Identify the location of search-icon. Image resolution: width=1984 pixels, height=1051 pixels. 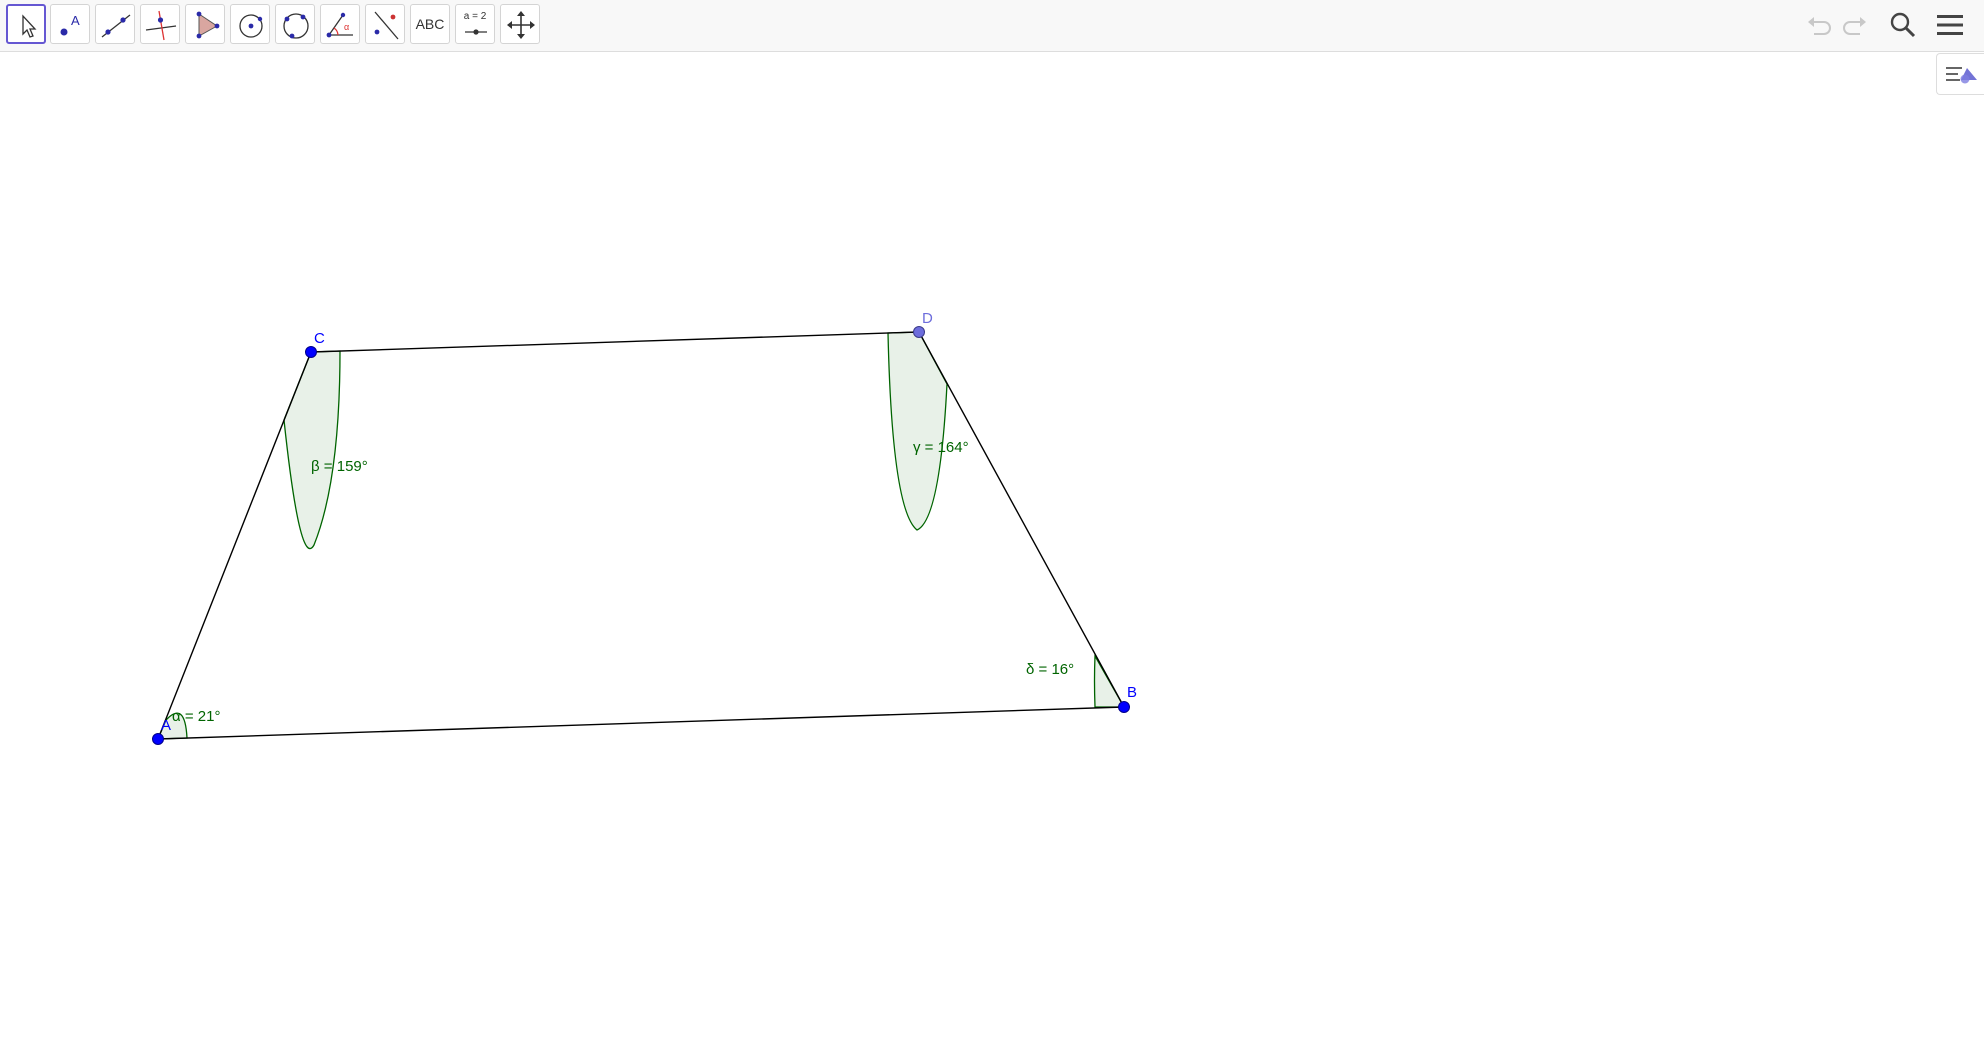
(1903, 25).